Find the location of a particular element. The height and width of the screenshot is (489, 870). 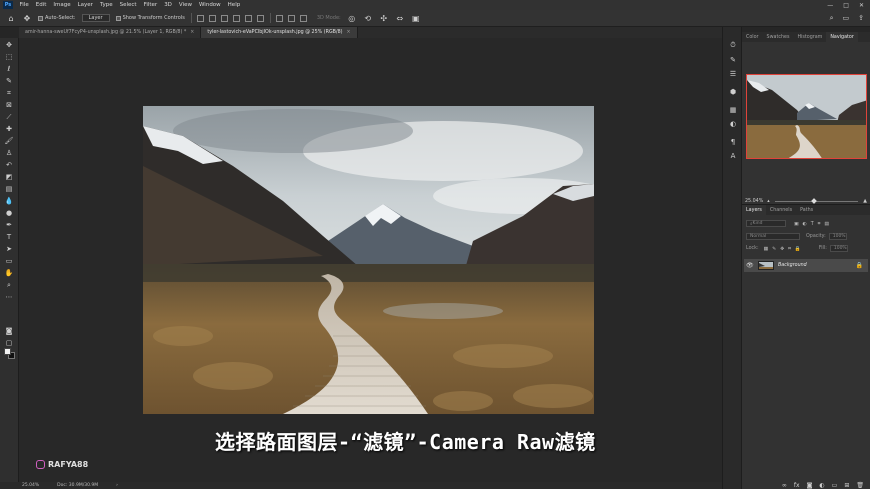

status-arrow-icon: › is located at coordinates (117, 485).